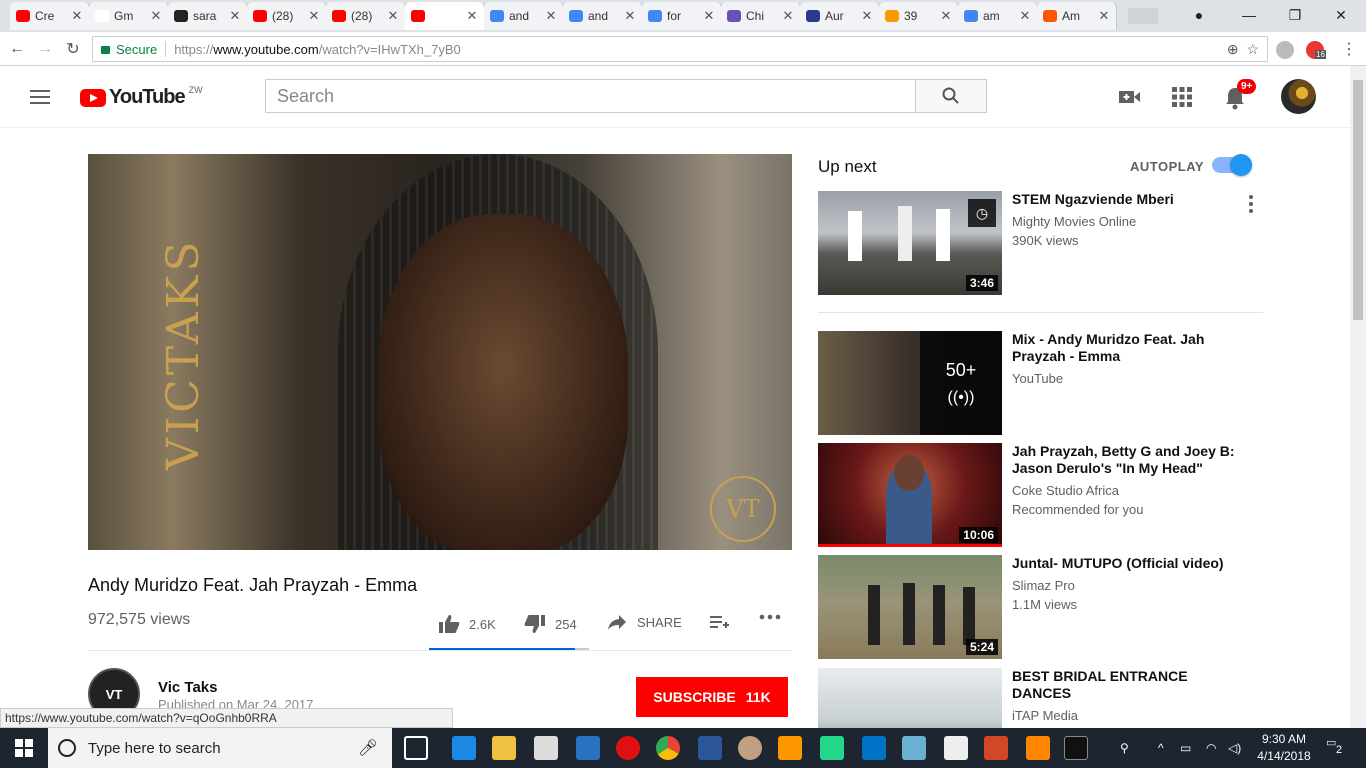  Describe the element at coordinates (1358, 397) in the screenshot. I see `page-scrollbar` at that location.